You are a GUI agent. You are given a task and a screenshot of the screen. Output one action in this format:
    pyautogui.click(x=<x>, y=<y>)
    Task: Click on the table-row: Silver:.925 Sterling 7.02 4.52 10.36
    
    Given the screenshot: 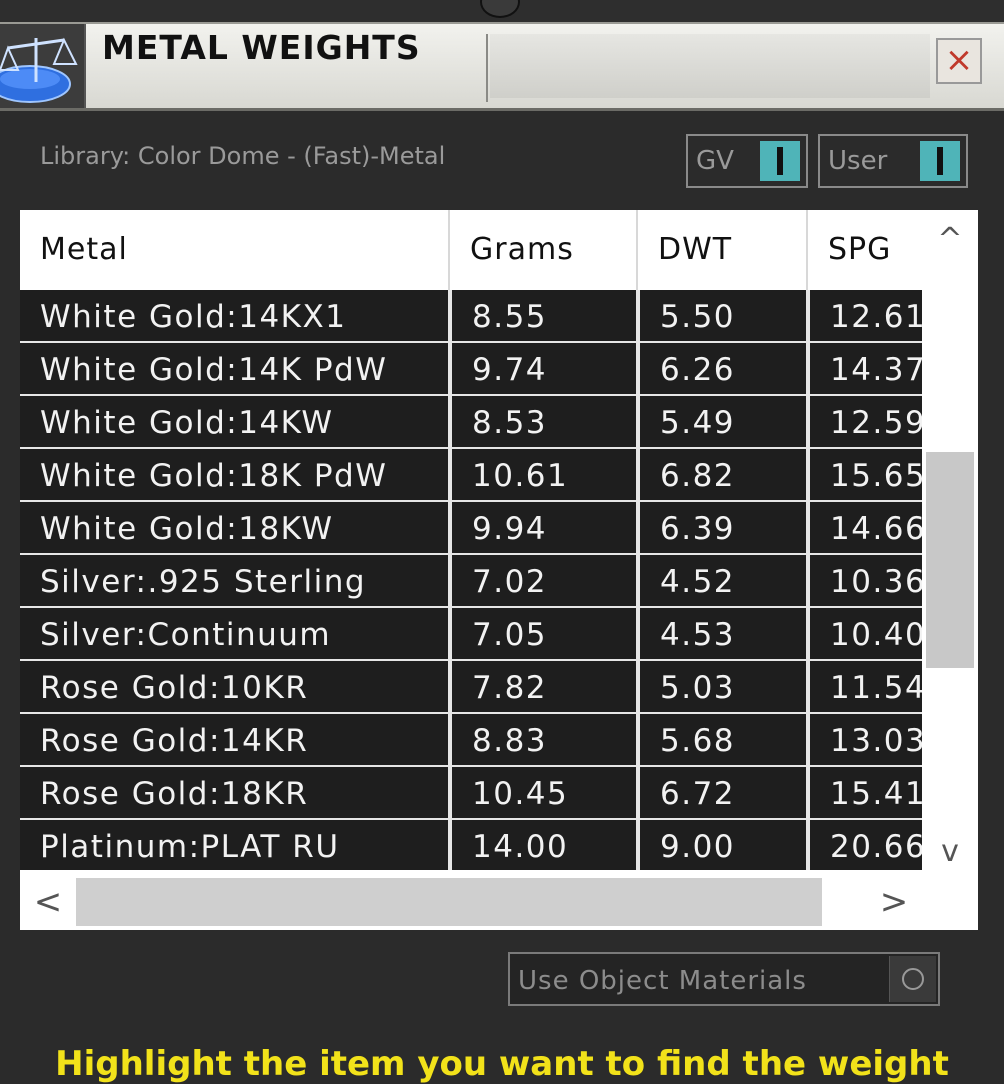 What is the action you would take?
    pyautogui.click(x=471, y=580)
    